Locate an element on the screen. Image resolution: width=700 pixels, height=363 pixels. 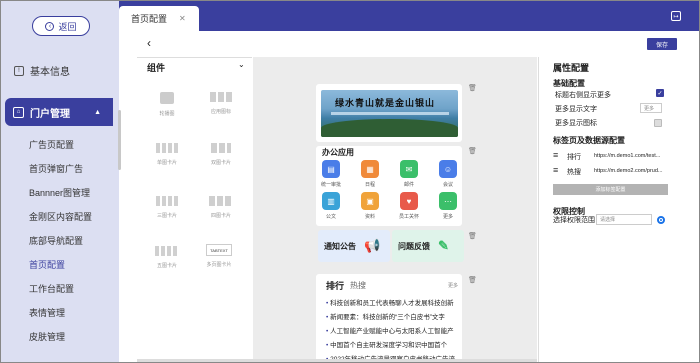
portal-icon: ⌂ is located at coordinates (18, 112).